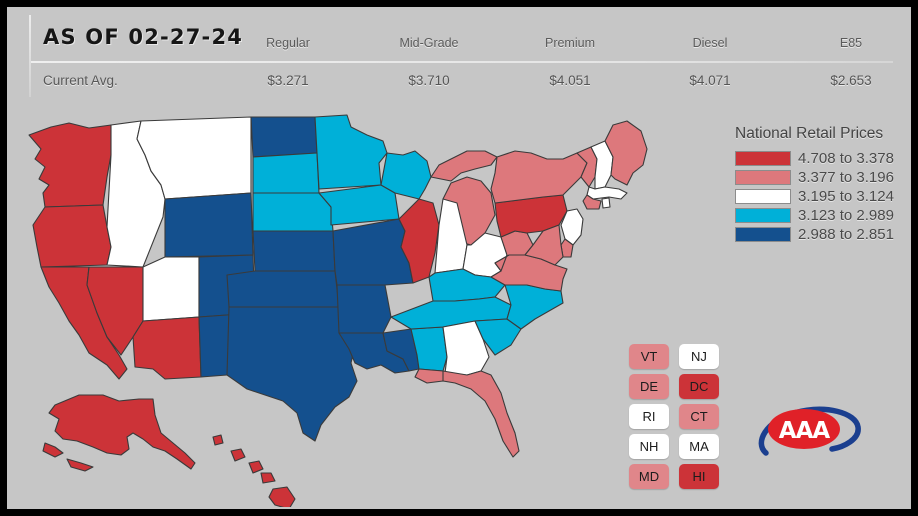  What do you see at coordinates (30, 56) in the screenshot?
I see `header-left-divider` at bounding box center [30, 56].